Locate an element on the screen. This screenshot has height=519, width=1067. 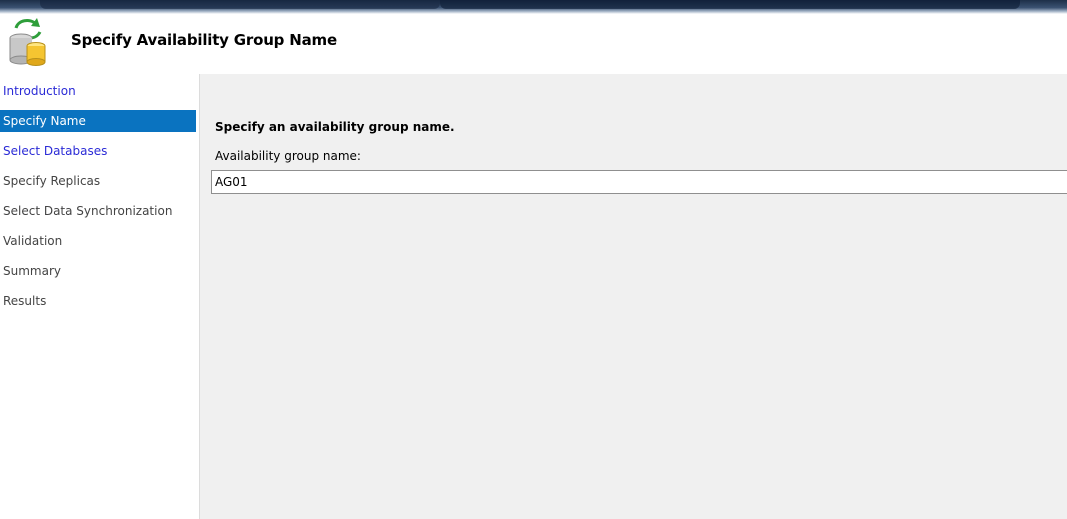
sidebar-item-select-databases: Select Databases is located at coordinates (98, 151).